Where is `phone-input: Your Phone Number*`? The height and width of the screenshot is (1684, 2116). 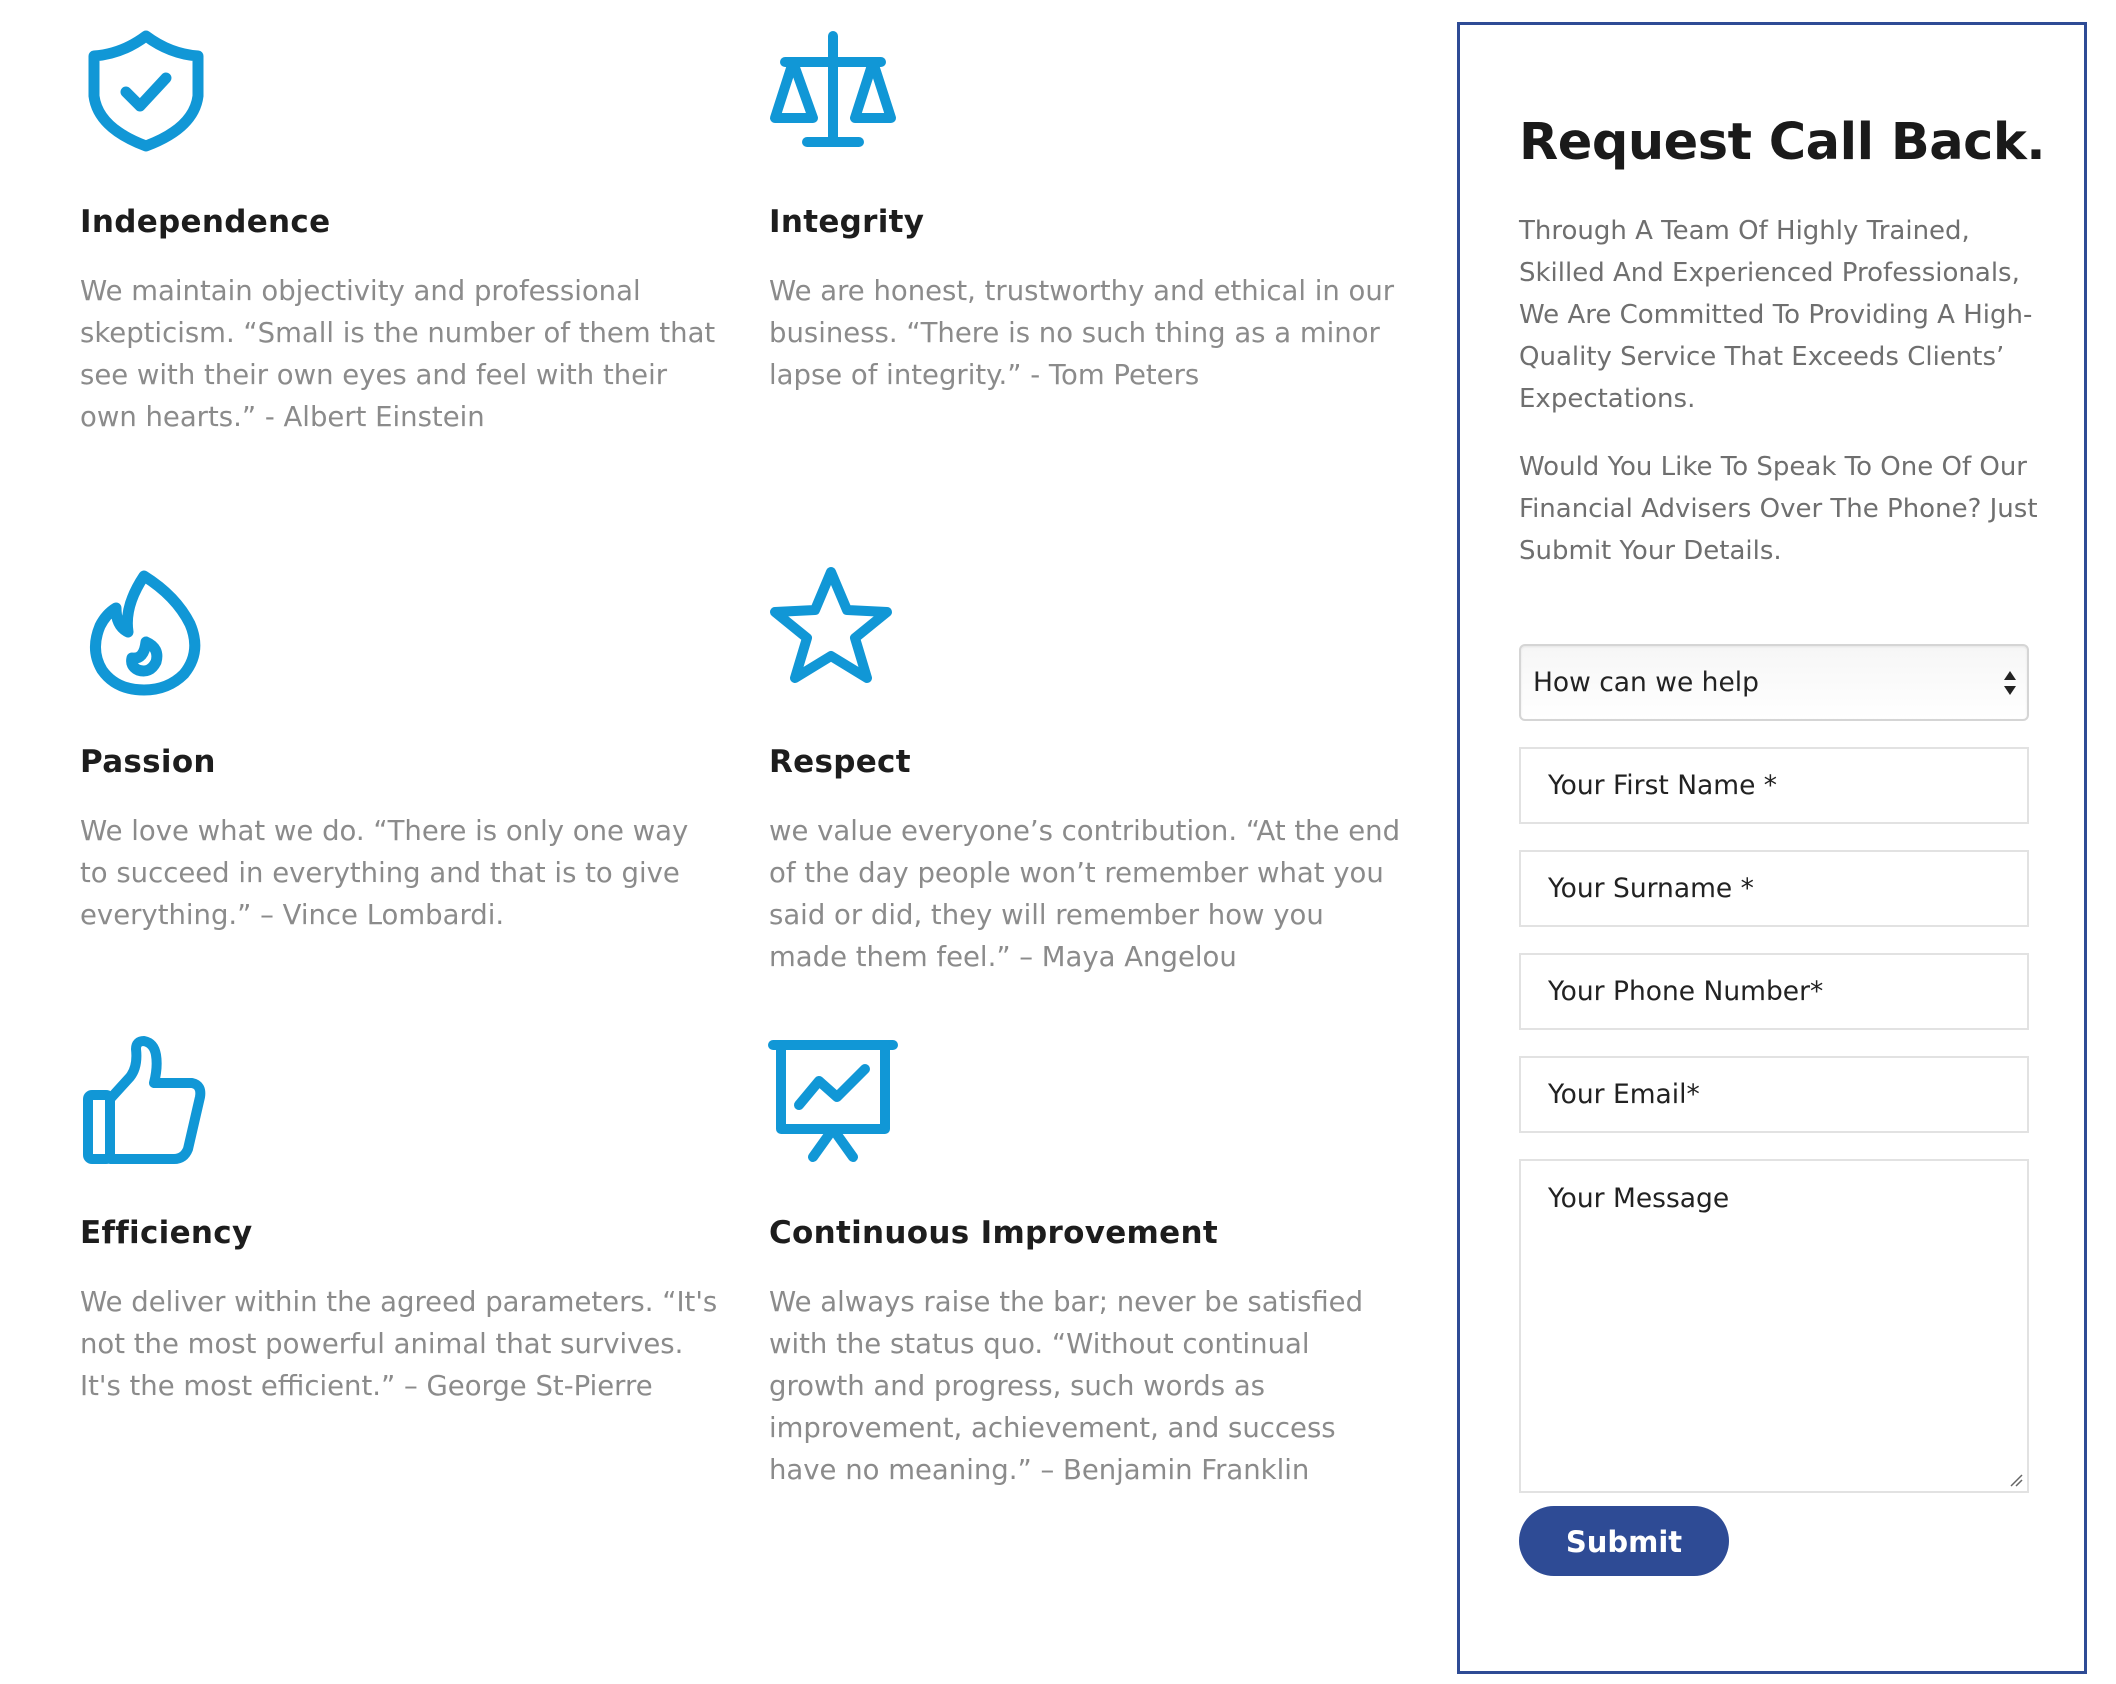
phone-input: Your Phone Number* is located at coordinates (1774, 991).